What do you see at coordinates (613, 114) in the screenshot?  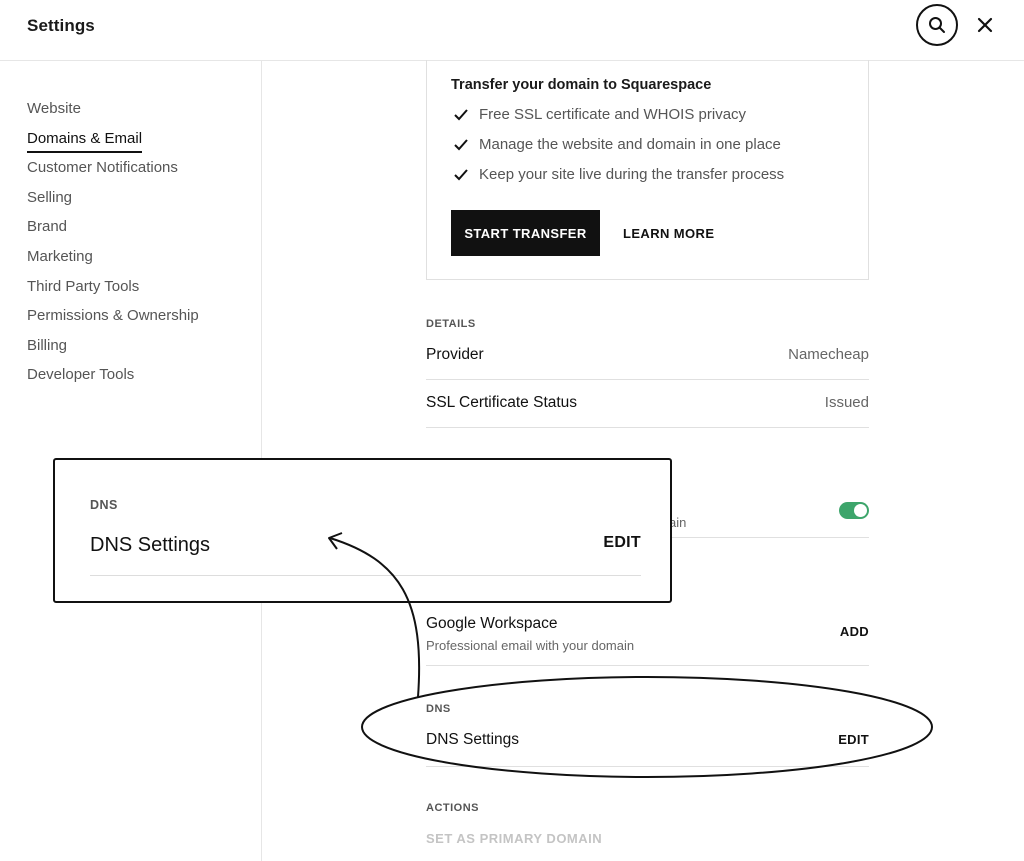 I see `feature-text: Free SSL certificate and WHOIS privacy` at bounding box center [613, 114].